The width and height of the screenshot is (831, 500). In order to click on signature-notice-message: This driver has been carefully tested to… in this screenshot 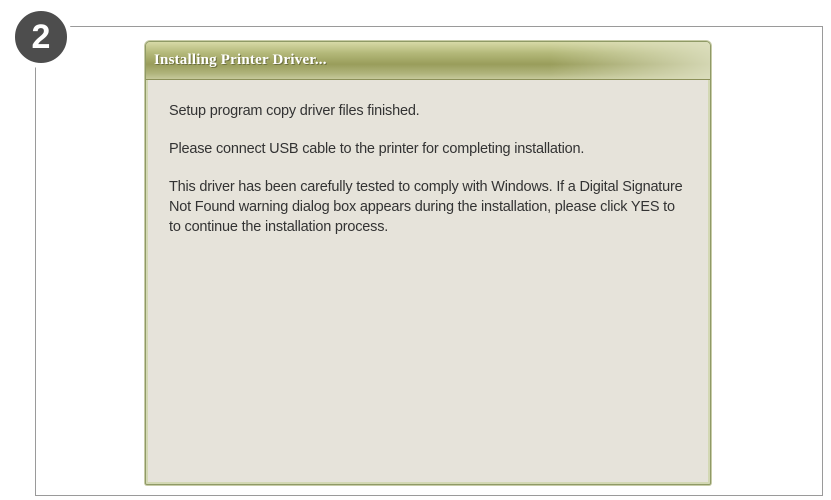, I will do `click(426, 207)`.